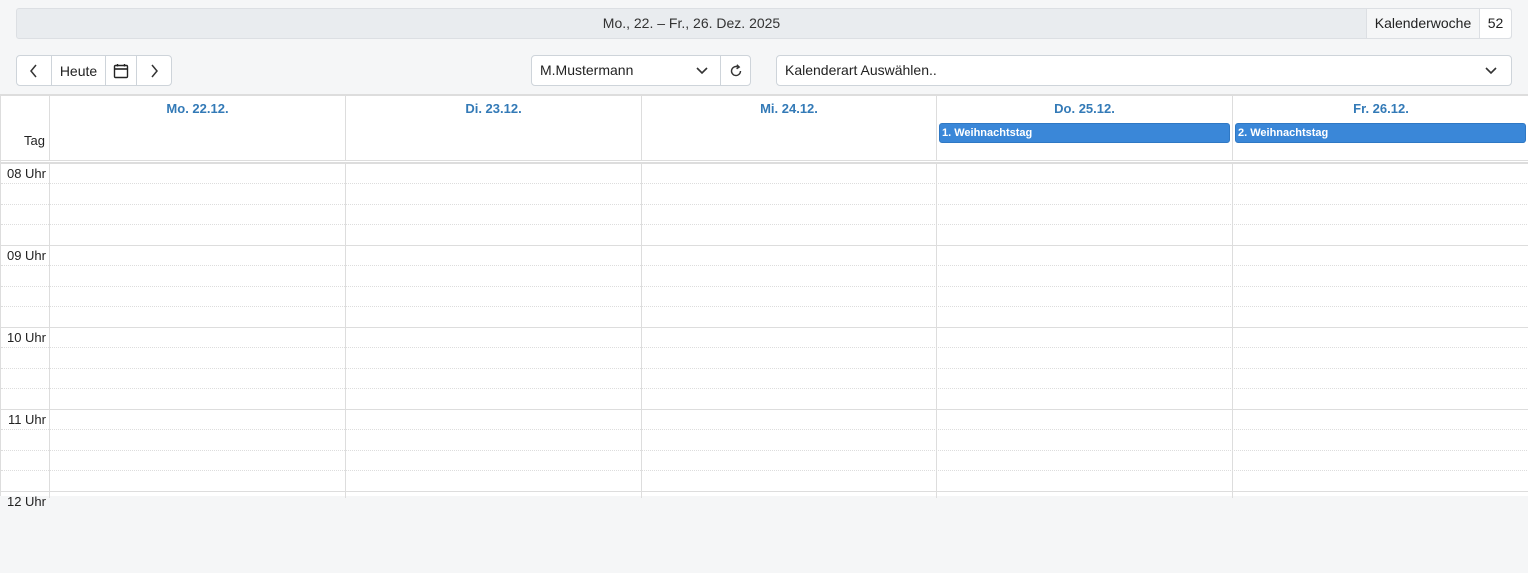 The image size is (1528, 573). What do you see at coordinates (198, 330) in the screenshot?
I see `day-column-mon` at bounding box center [198, 330].